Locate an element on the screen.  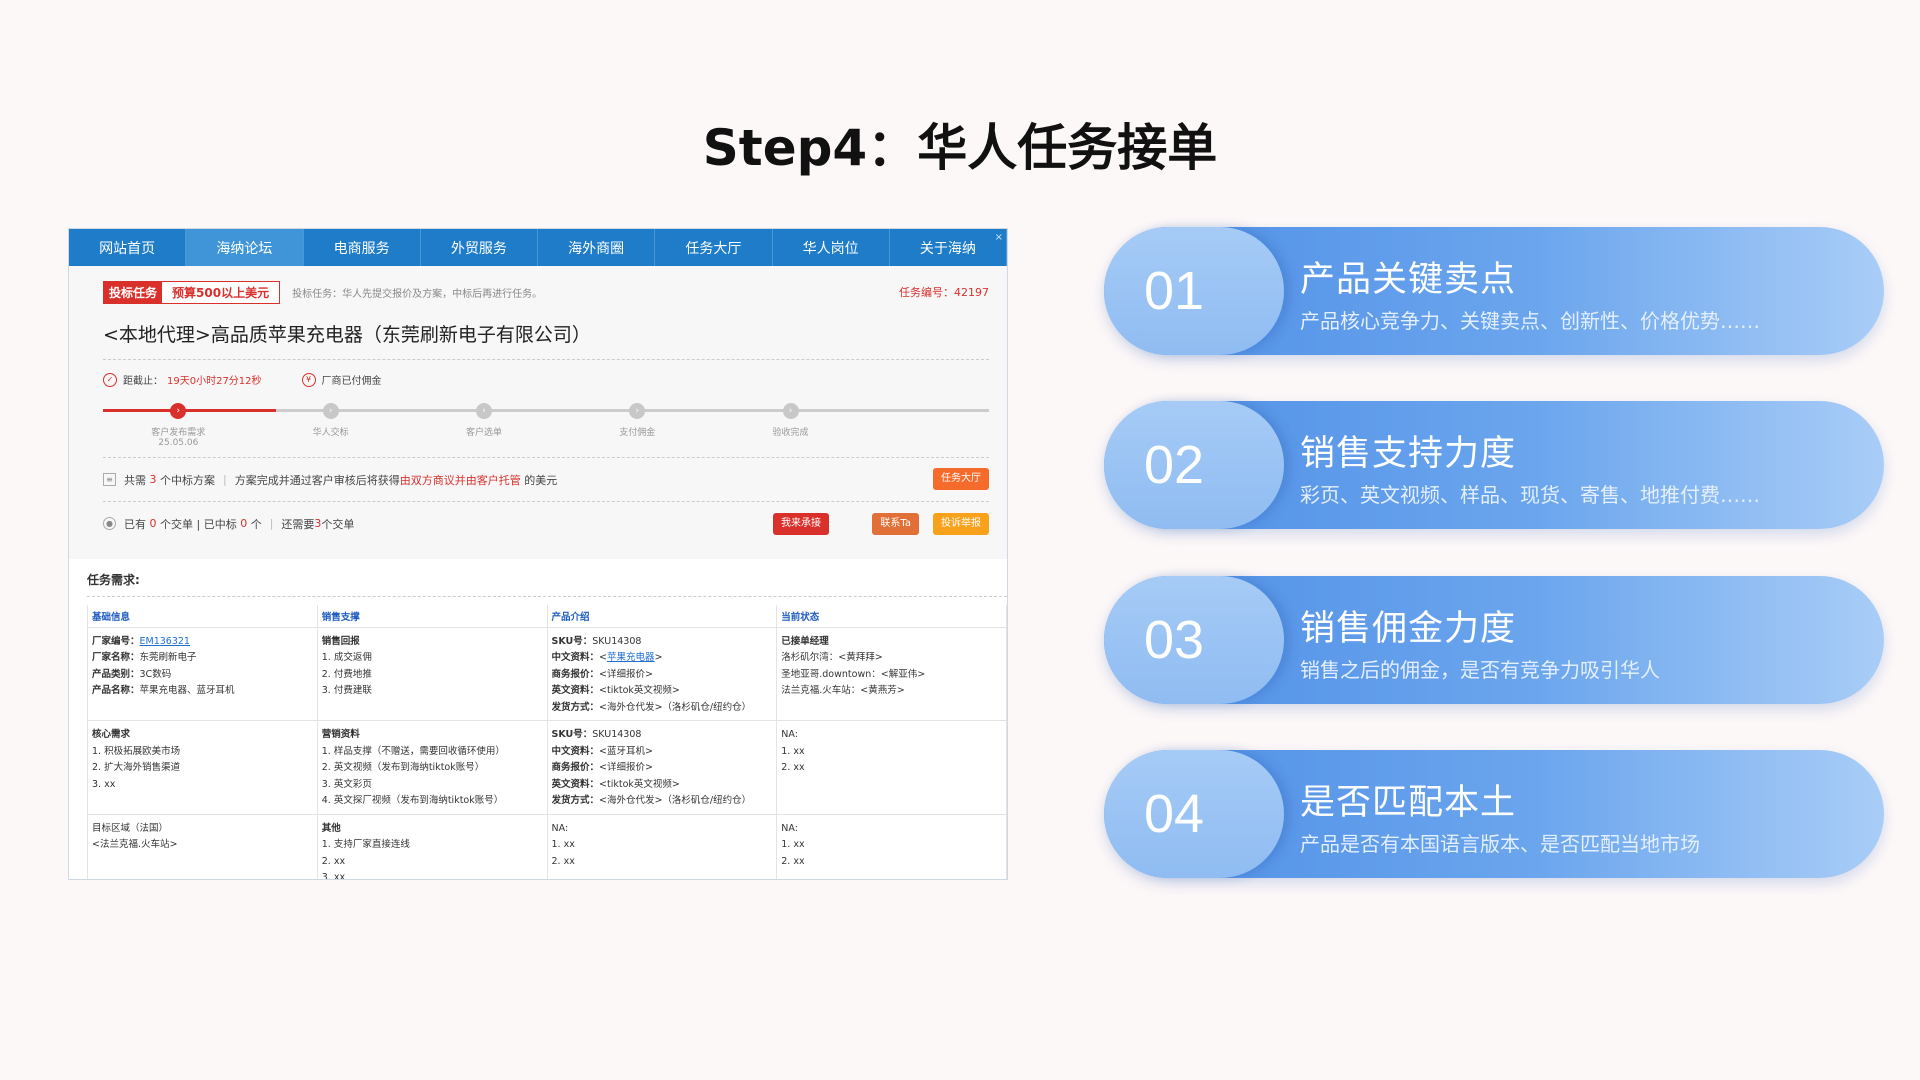
contact-button: 联系Ta is located at coordinates (895, 524).